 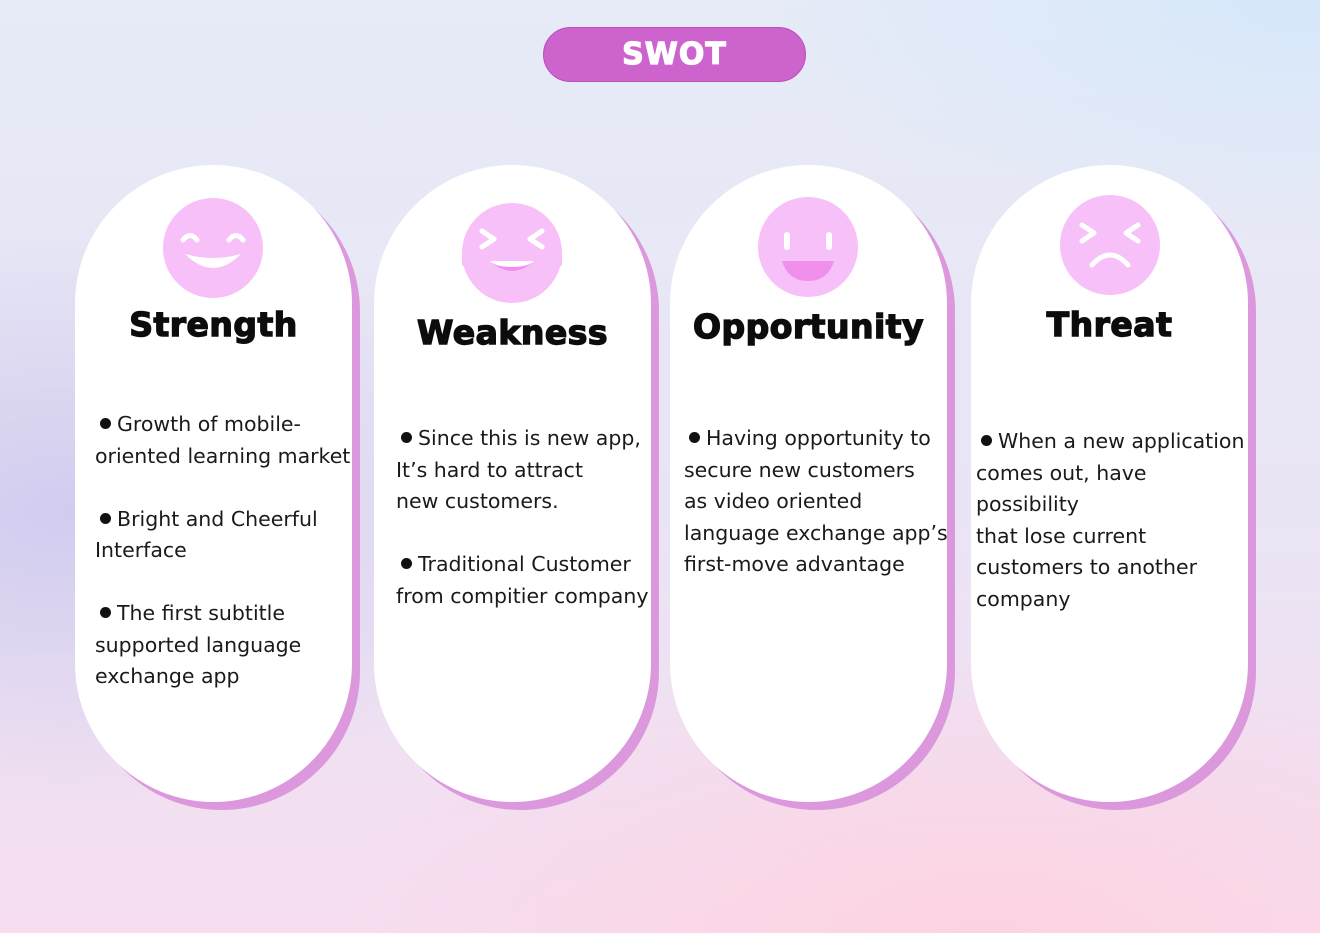 I want to click on smiling-face-icon, so click(x=808, y=247).